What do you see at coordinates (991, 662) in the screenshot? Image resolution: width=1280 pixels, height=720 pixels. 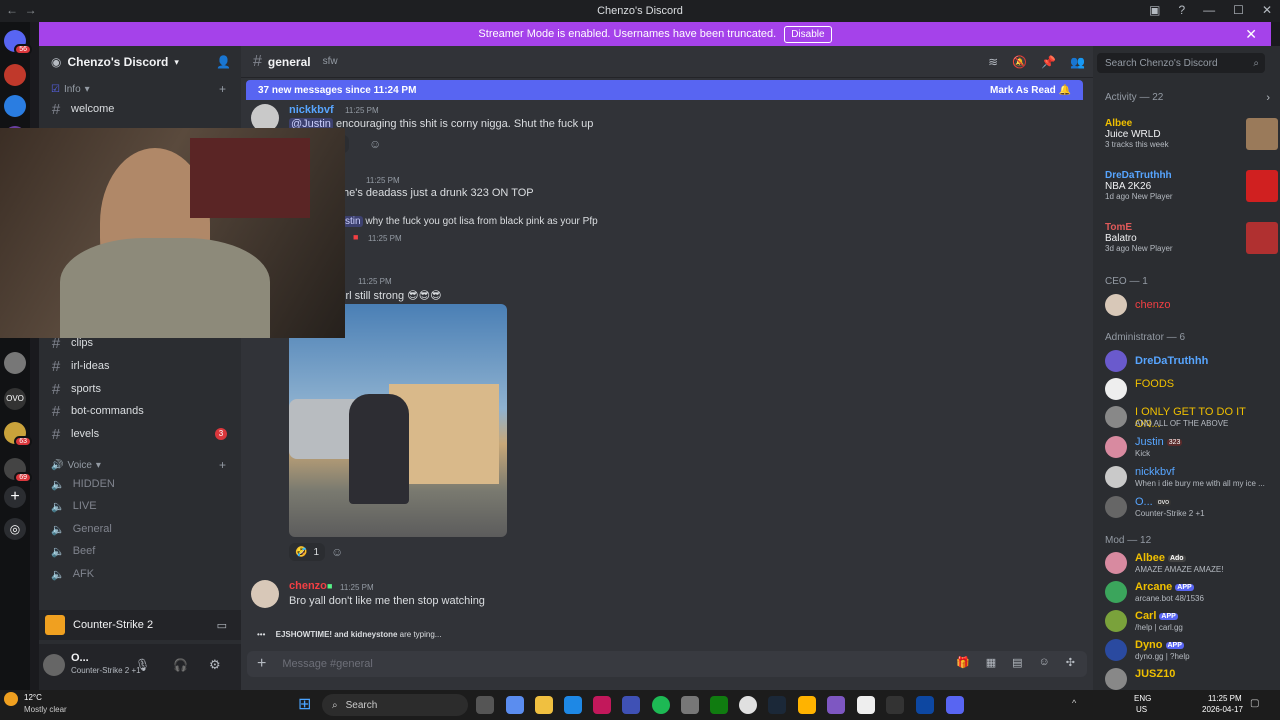 I see `gif-icon: ▦` at bounding box center [991, 662].